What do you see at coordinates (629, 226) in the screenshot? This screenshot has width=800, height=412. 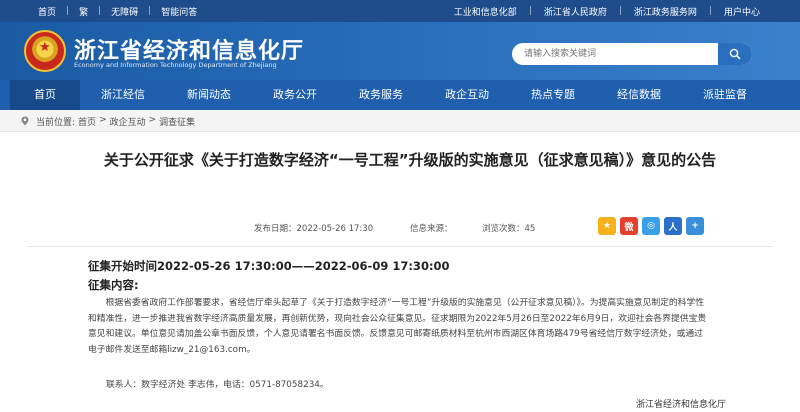 I see `share-weibo-icon: 微` at bounding box center [629, 226].